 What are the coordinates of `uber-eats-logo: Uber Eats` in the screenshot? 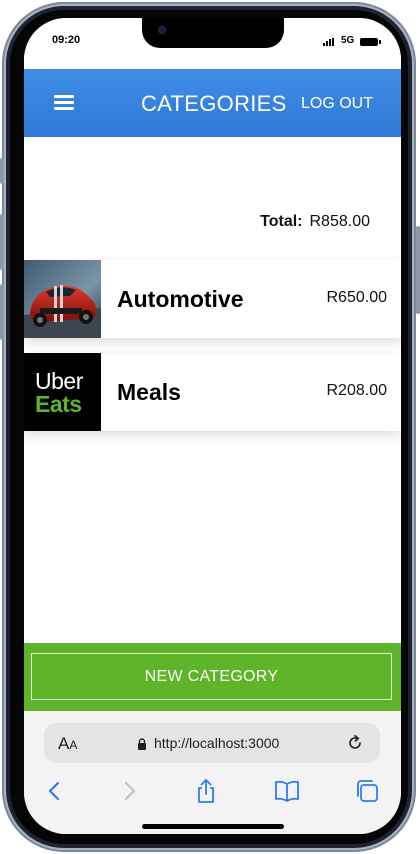 It's located at (62, 392).